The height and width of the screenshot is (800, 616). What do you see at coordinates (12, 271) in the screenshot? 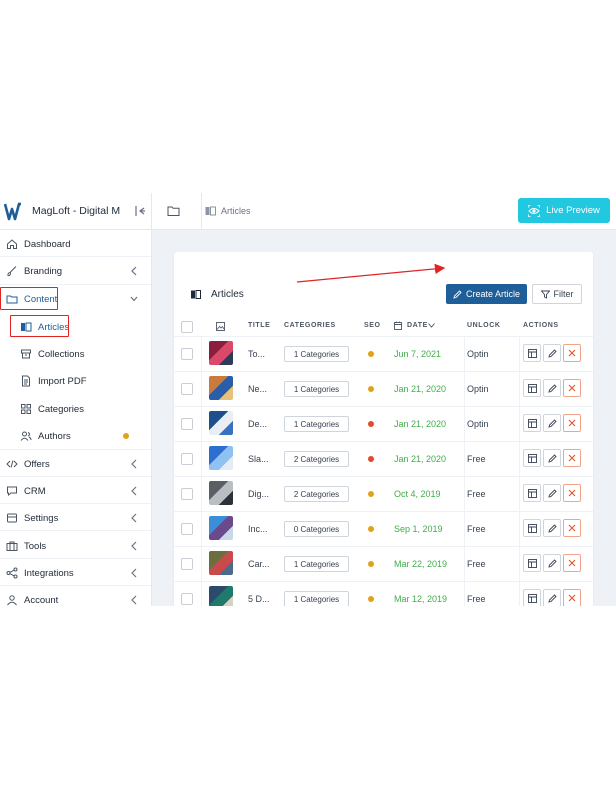
I see `brush-icon` at bounding box center [12, 271].